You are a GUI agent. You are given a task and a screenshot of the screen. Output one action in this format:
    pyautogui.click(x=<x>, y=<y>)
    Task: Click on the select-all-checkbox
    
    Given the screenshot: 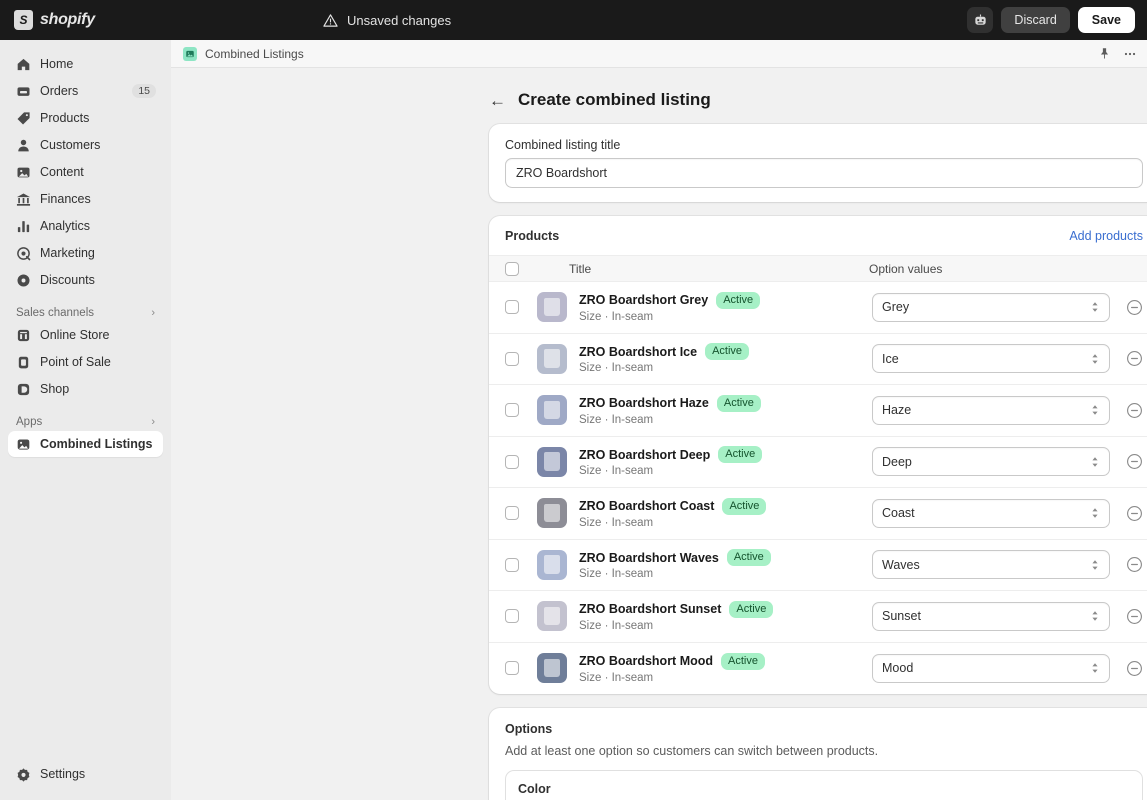 What is the action you would take?
    pyautogui.click(x=512, y=268)
    